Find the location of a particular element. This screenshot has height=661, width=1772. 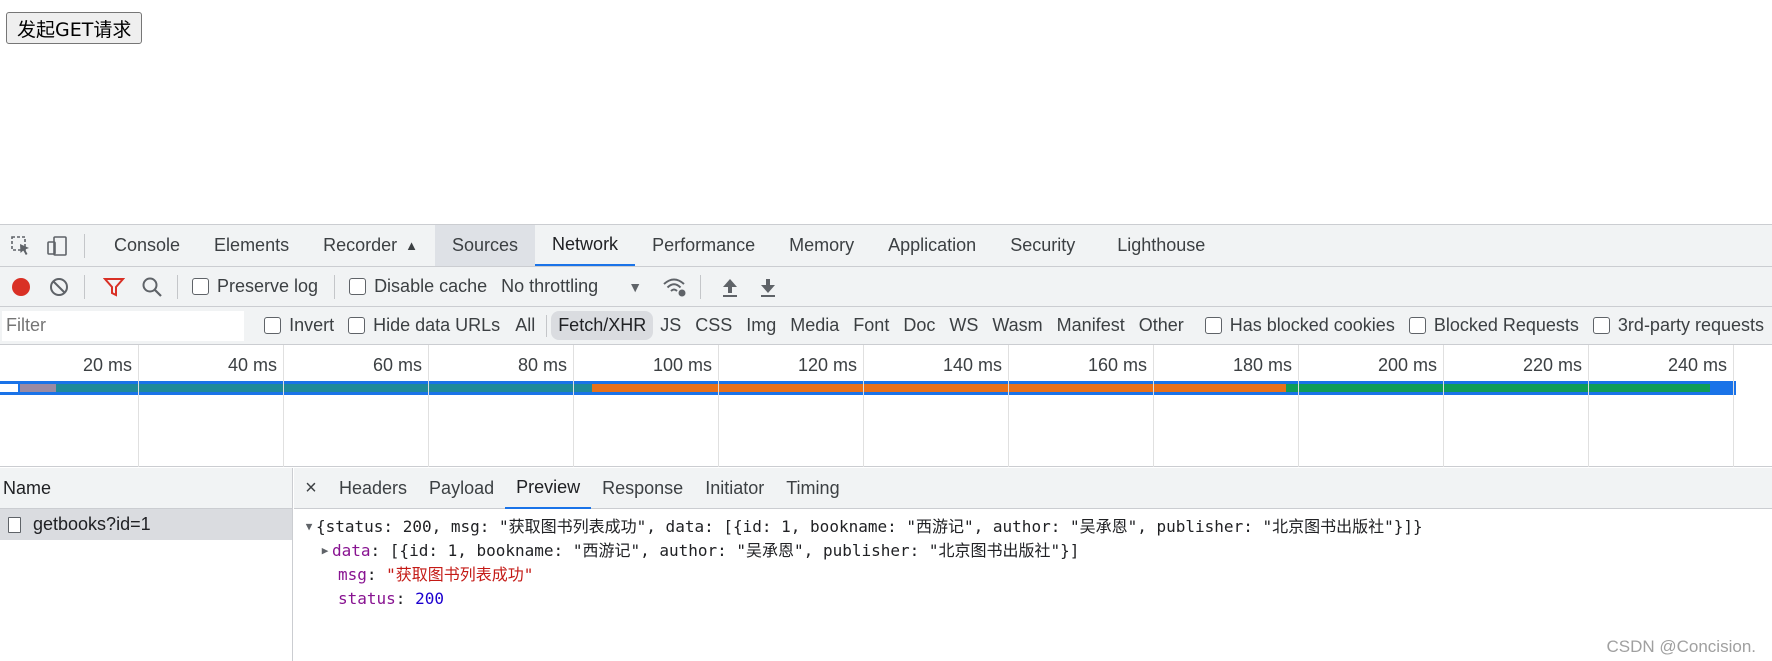

import-har-icon is located at coordinates (730, 287).